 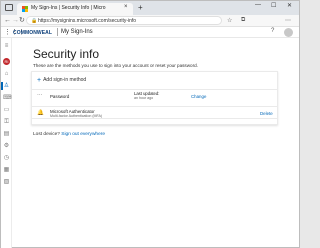 What do you see at coordinates (198, 96) in the screenshot?
I see `change-password-link: Change` at bounding box center [198, 96].